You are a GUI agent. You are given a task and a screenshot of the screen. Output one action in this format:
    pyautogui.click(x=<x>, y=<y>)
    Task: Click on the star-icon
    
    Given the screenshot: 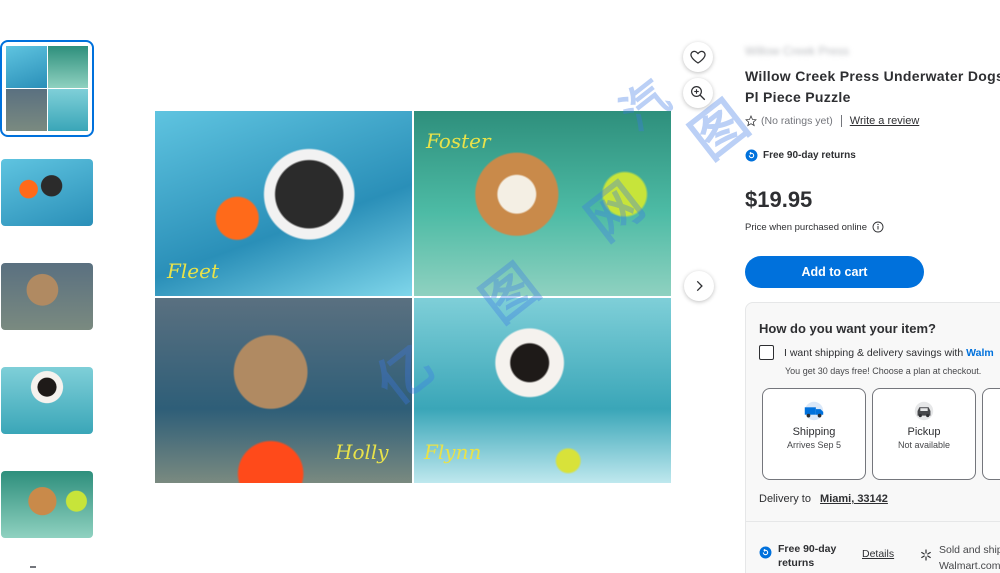 What is the action you would take?
    pyautogui.click(x=751, y=121)
    